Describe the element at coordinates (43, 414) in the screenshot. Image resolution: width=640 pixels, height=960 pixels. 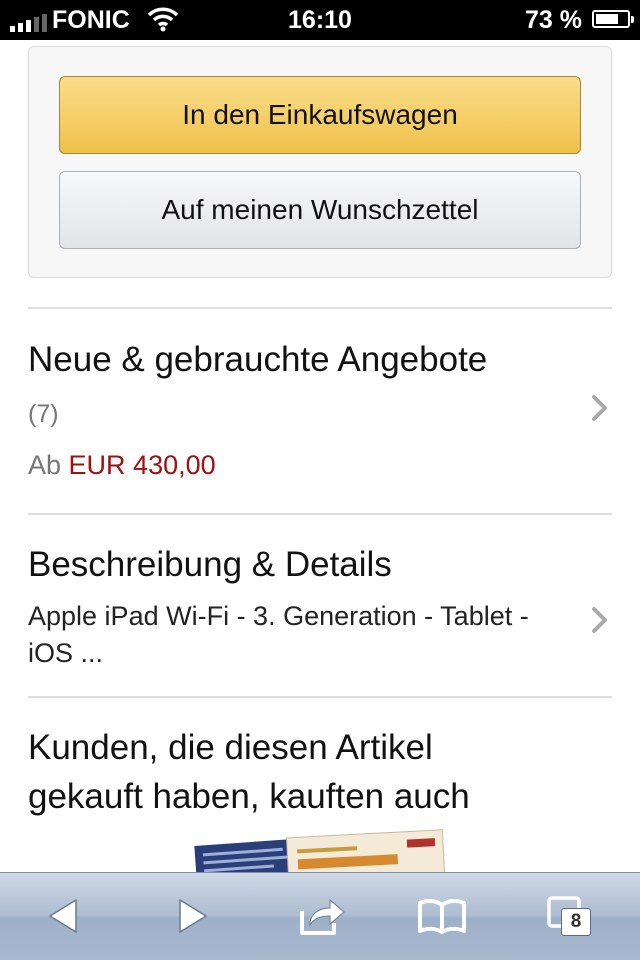
I see `offers-count: (7)` at that location.